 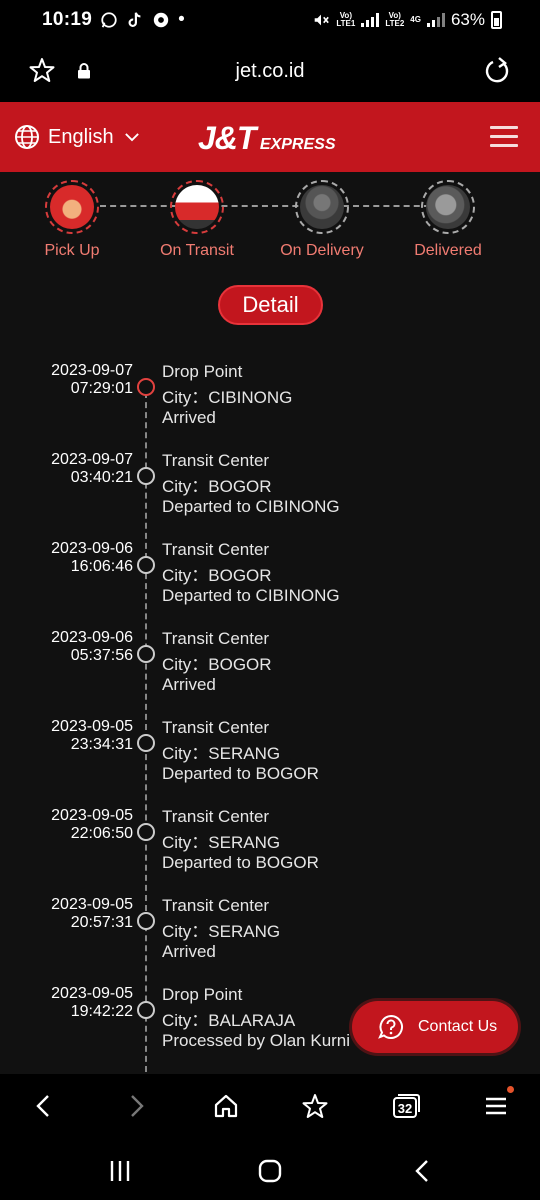 I want to click on browser-url-bar: jet.co.id, so click(x=270, y=71).